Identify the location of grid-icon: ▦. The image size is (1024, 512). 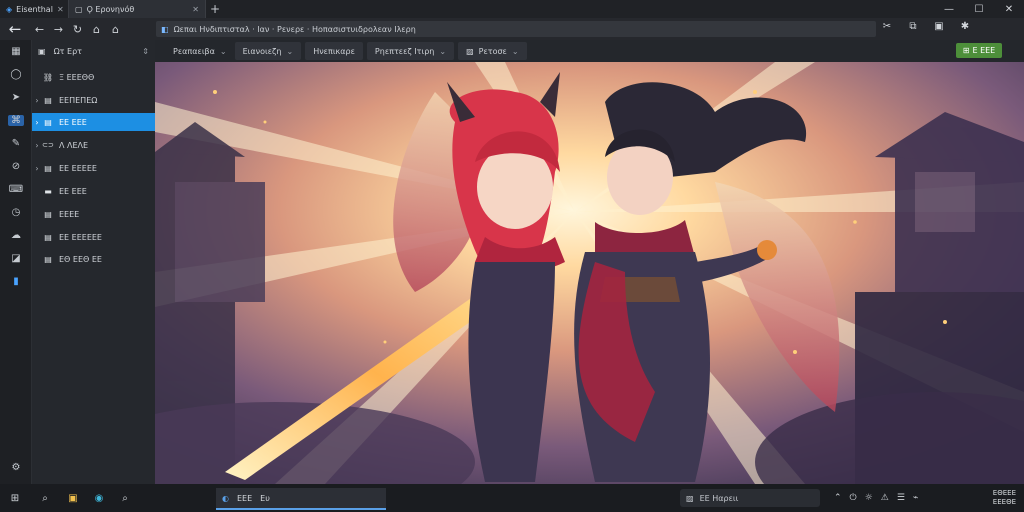
(16, 51).